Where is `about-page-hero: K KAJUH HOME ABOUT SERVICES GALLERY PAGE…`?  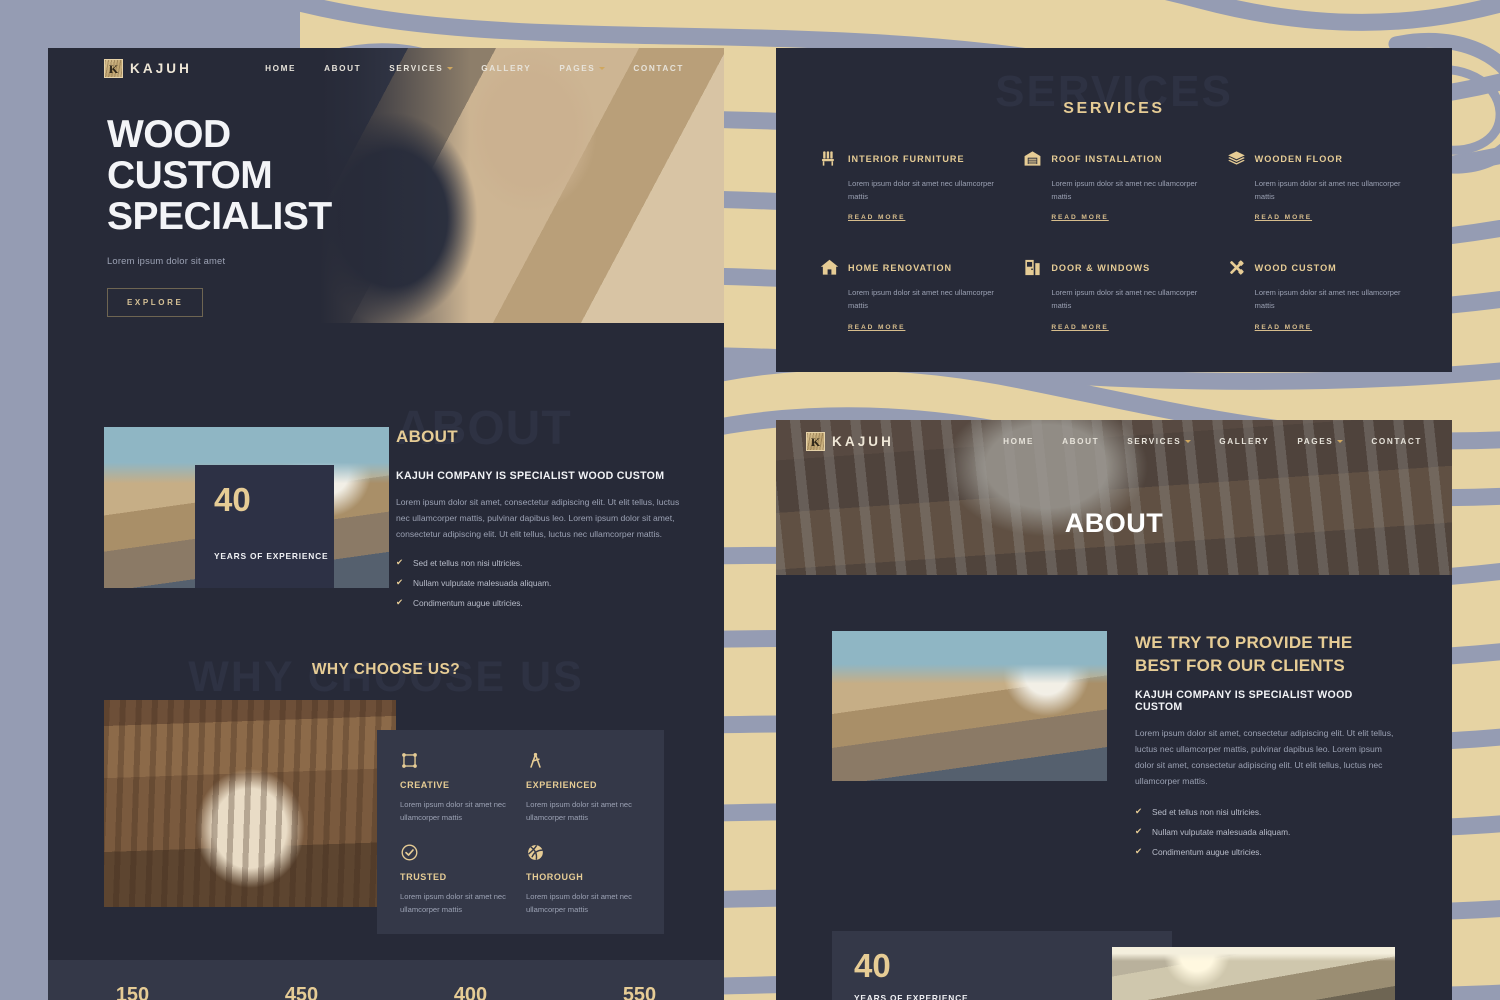 about-page-hero: K KAJUH HOME ABOUT SERVICES GALLERY PAGE… is located at coordinates (1114, 497).